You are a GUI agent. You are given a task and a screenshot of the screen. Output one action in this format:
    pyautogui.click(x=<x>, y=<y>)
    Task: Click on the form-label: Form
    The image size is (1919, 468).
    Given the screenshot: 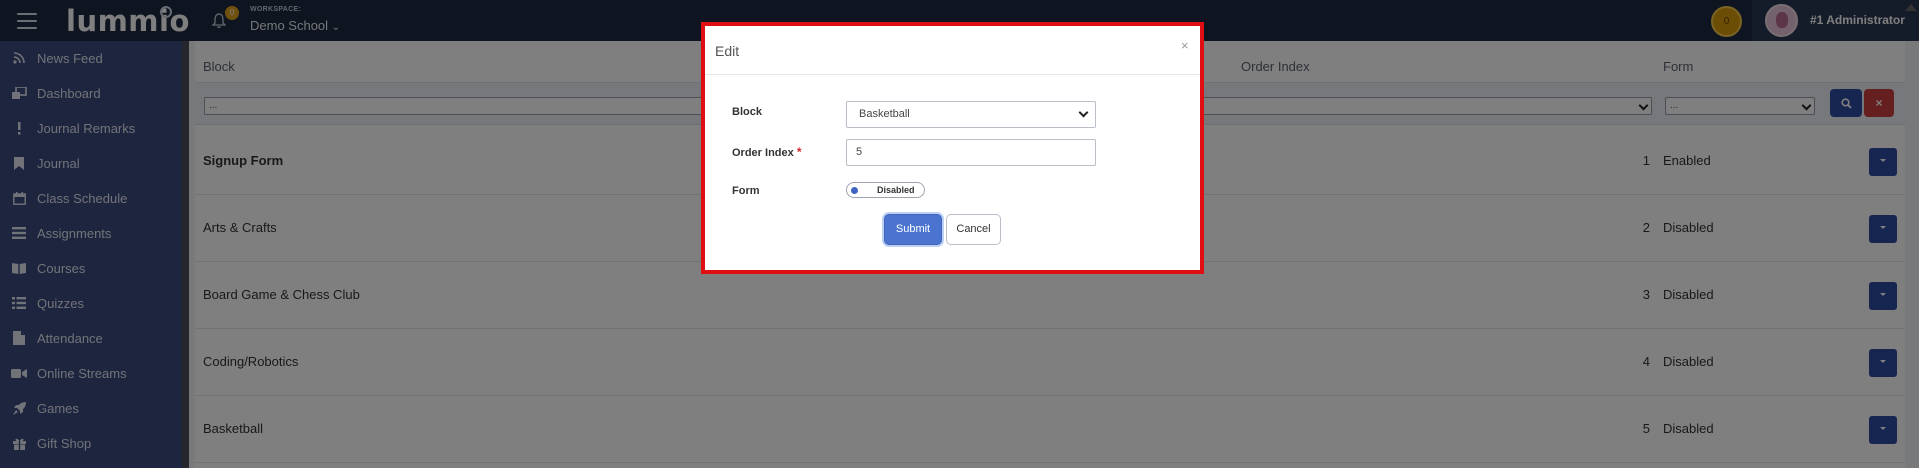 What is the action you would take?
    pyautogui.click(x=746, y=191)
    